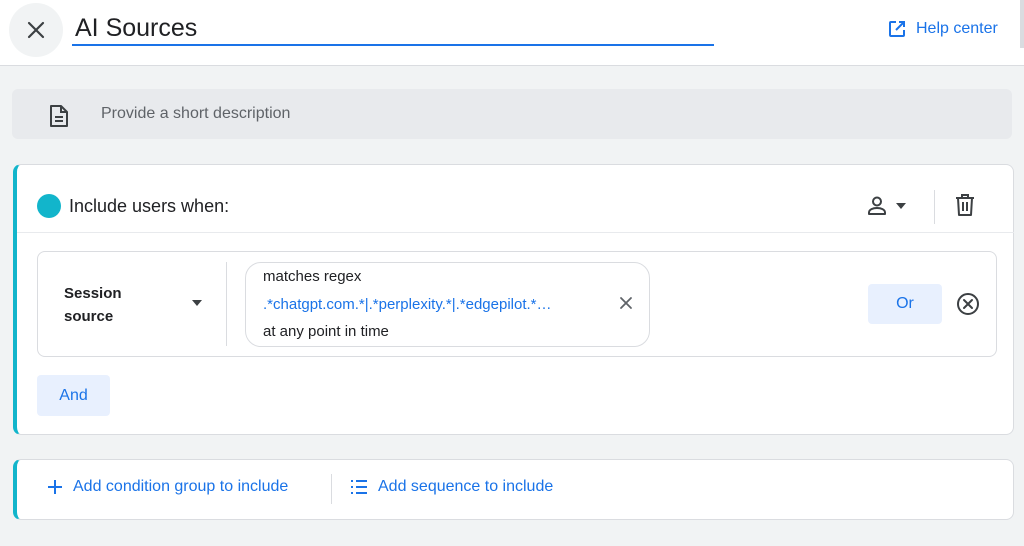 The height and width of the screenshot is (546, 1024). I want to click on condition-operator: matches regex, so click(312, 276).